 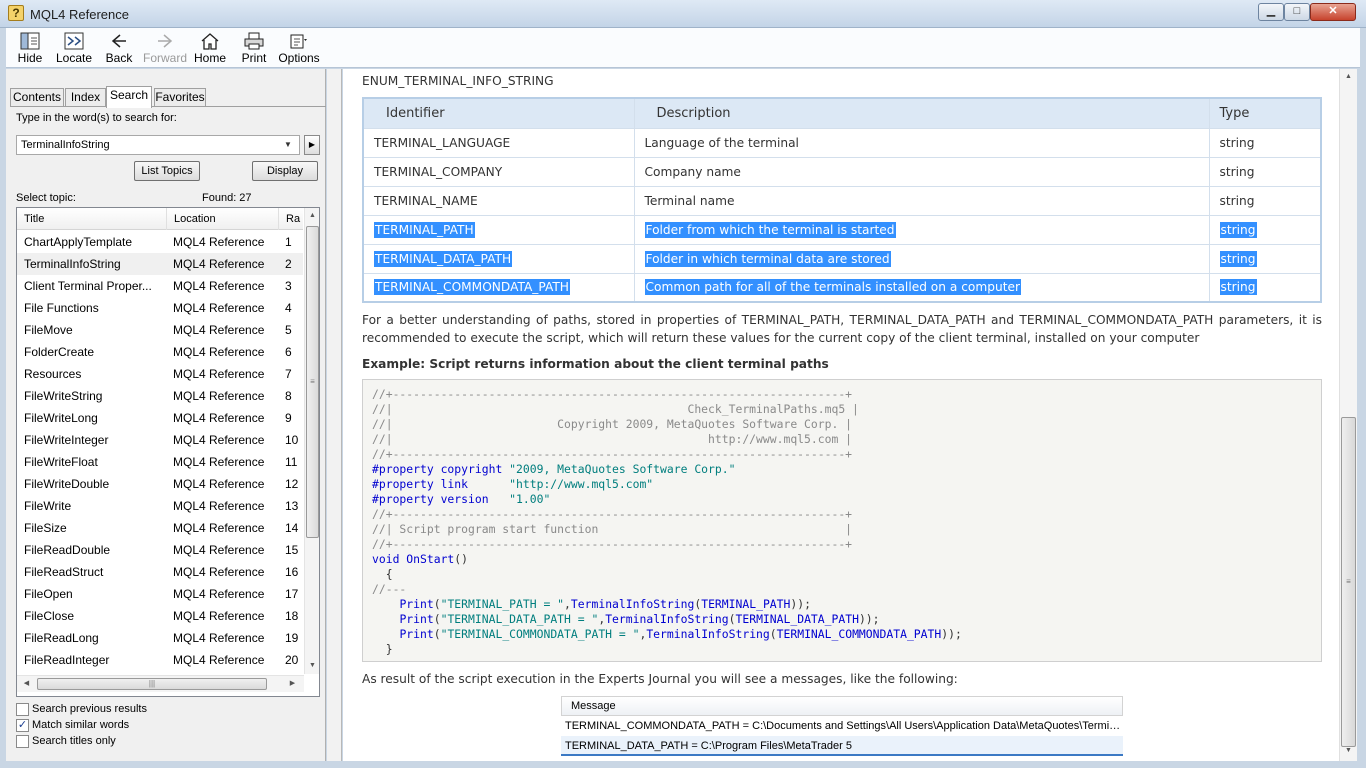 I want to click on list-item: FileWrite MQL4 Reference 13, so click(x=160, y=506).